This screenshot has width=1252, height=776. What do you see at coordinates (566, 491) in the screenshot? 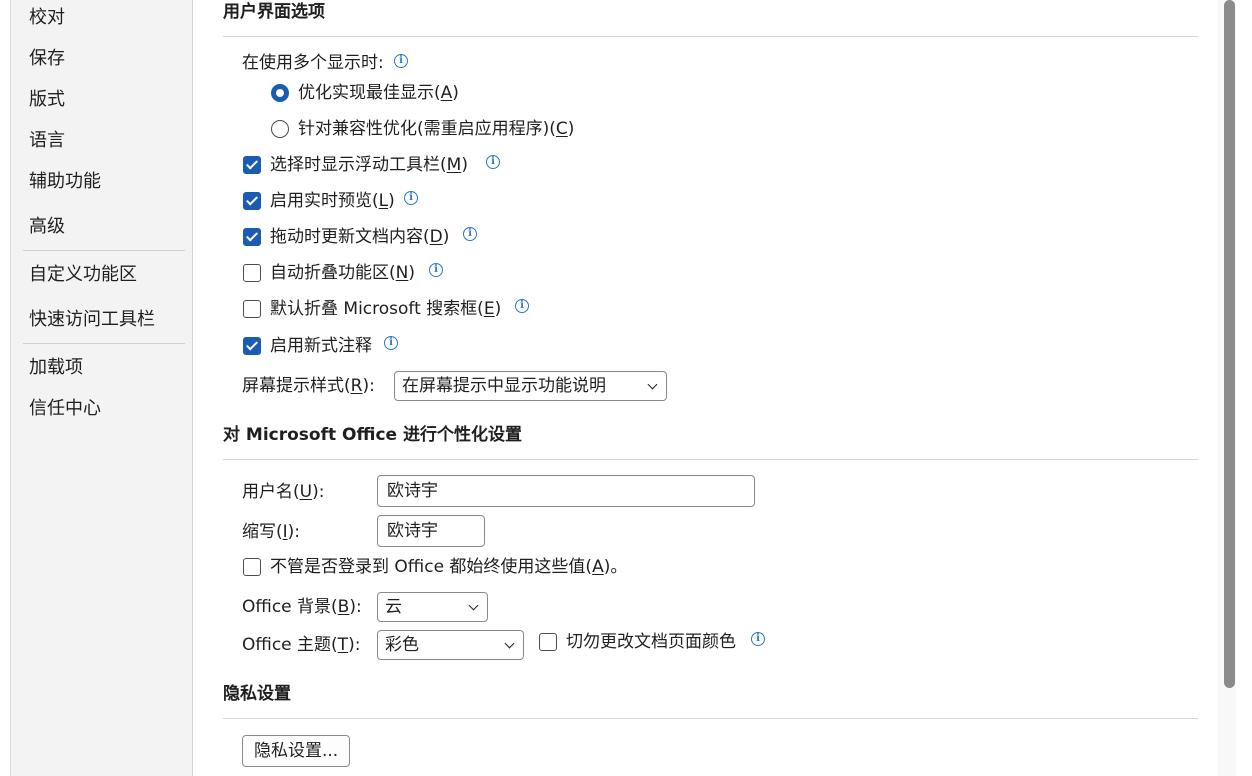
I see `username-input: 欧诗宇` at bounding box center [566, 491].